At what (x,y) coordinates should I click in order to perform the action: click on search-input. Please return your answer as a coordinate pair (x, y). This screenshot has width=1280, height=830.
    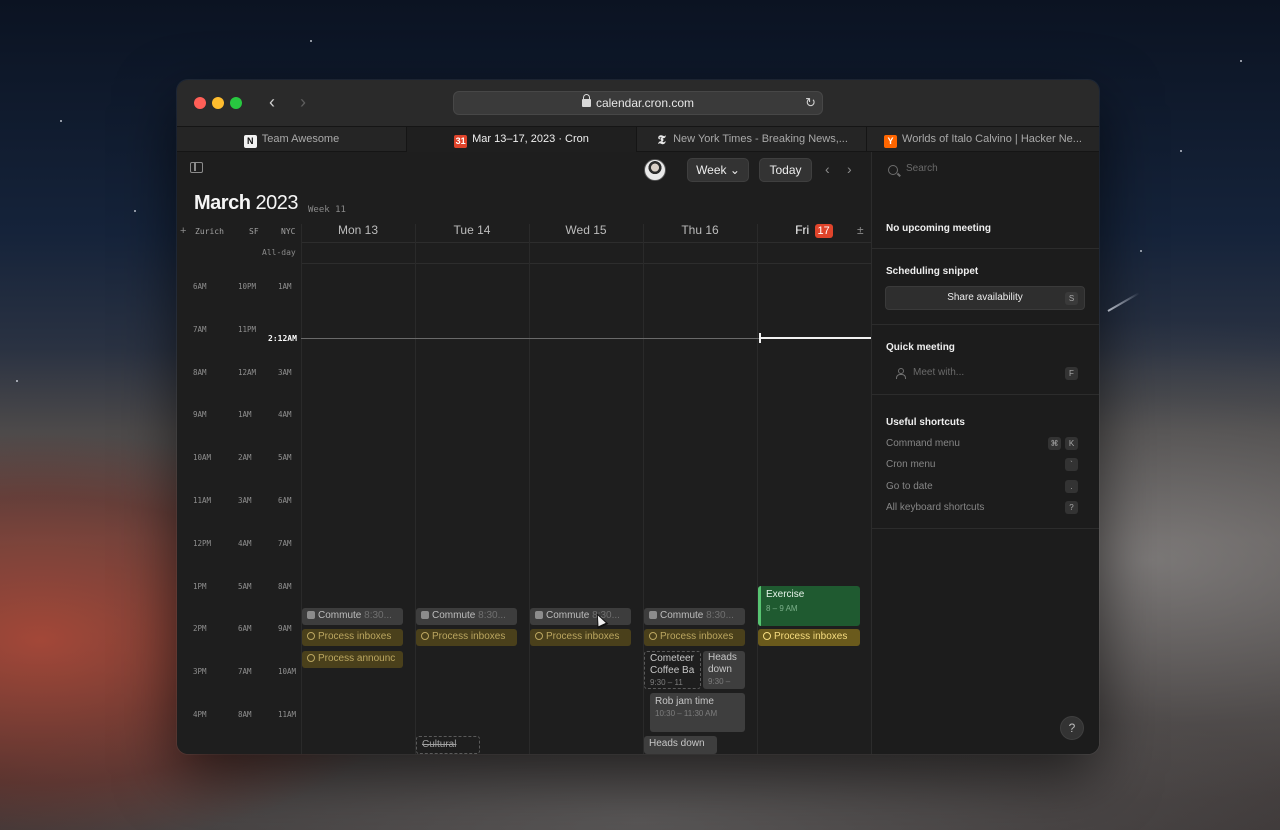
    Looking at the image, I should click on (991, 168).